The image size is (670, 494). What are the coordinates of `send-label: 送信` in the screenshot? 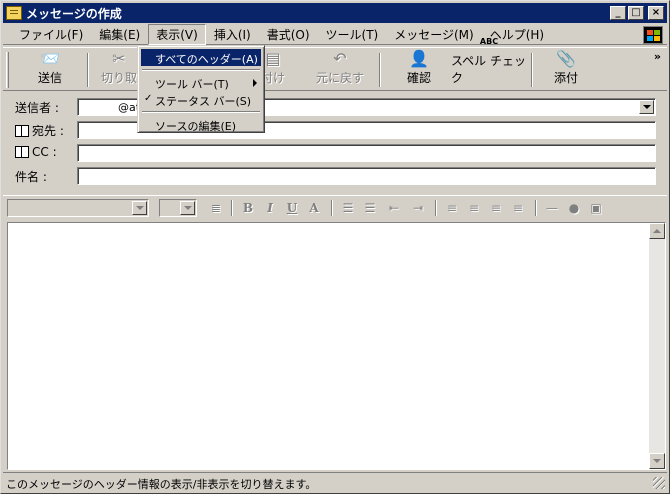 It's located at (49, 78).